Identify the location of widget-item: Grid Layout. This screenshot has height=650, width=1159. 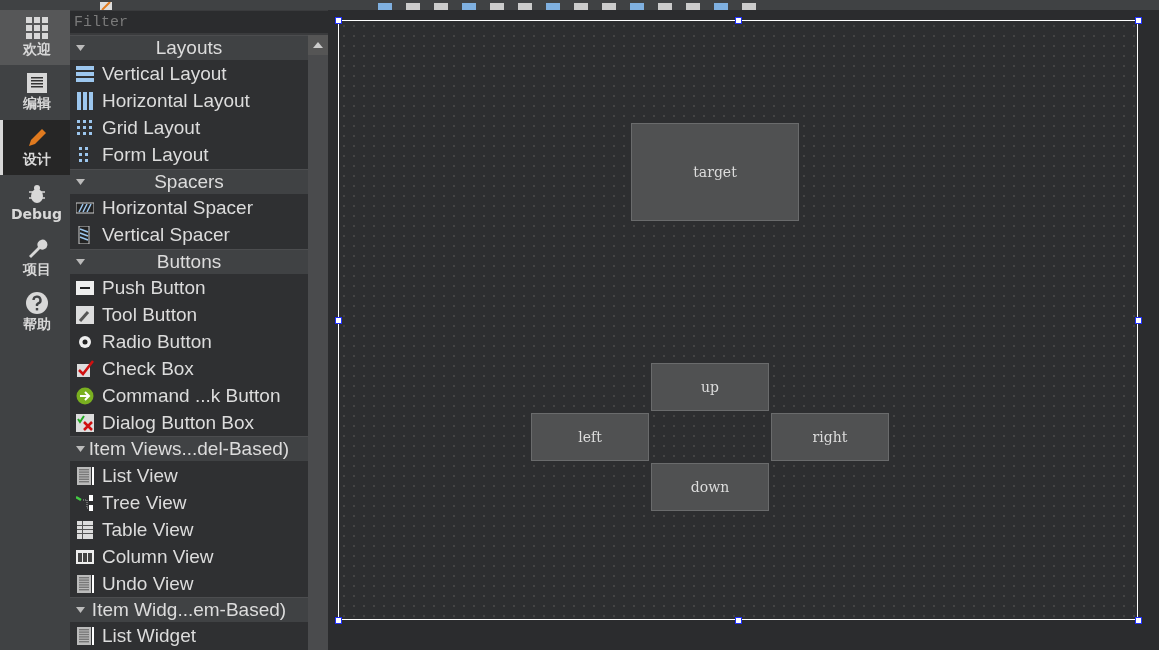
(189, 128).